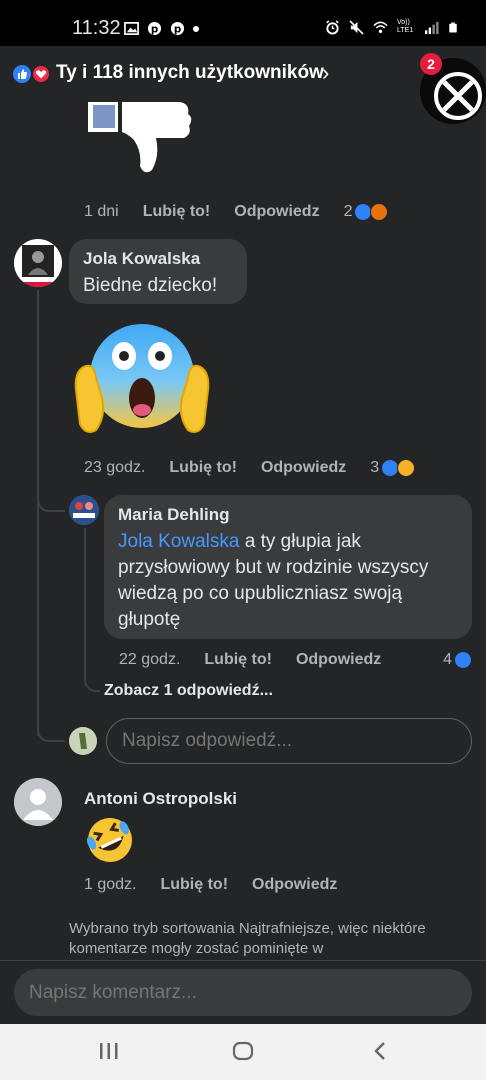 The image size is (486, 1080). Describe the element at coordinates (405, 26) in the screenshot. I see `network-label: Vo)) LTE1` at that location.